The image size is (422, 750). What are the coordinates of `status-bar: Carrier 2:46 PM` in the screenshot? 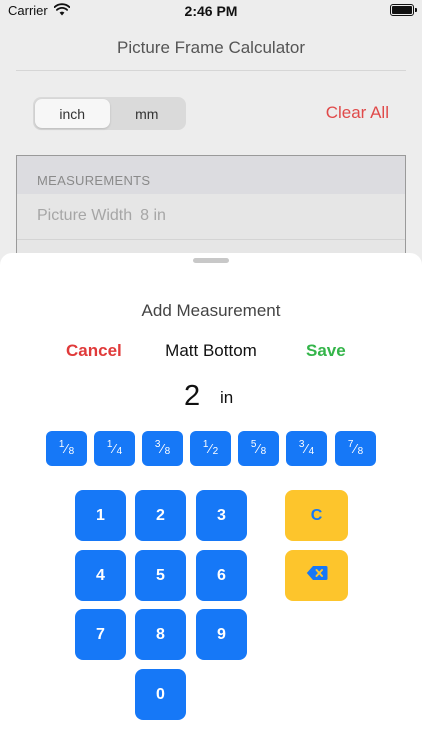 It's located at (211, 11).